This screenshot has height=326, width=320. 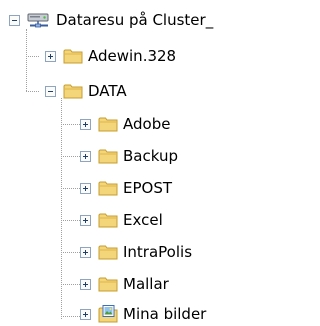 I want to click on tree-item-backup: Backup, so click(x=129, y=156).